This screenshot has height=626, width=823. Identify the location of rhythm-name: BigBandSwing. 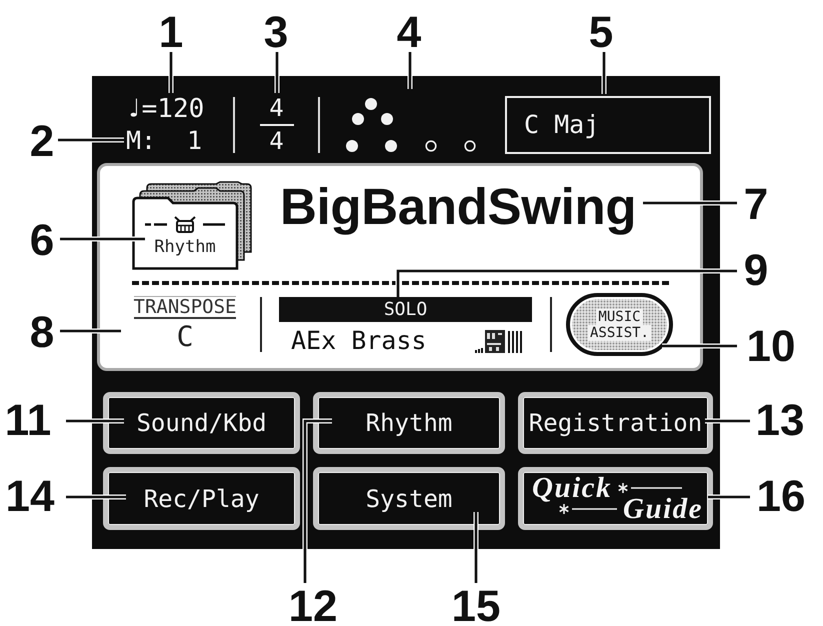
(458, 207).